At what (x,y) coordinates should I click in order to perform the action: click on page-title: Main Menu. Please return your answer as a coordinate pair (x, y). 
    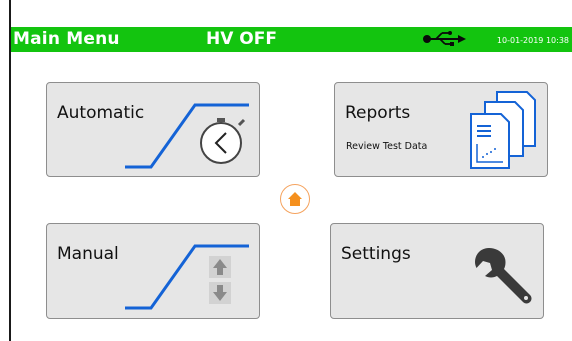
    Looking at the image, I should click on (66, 39).